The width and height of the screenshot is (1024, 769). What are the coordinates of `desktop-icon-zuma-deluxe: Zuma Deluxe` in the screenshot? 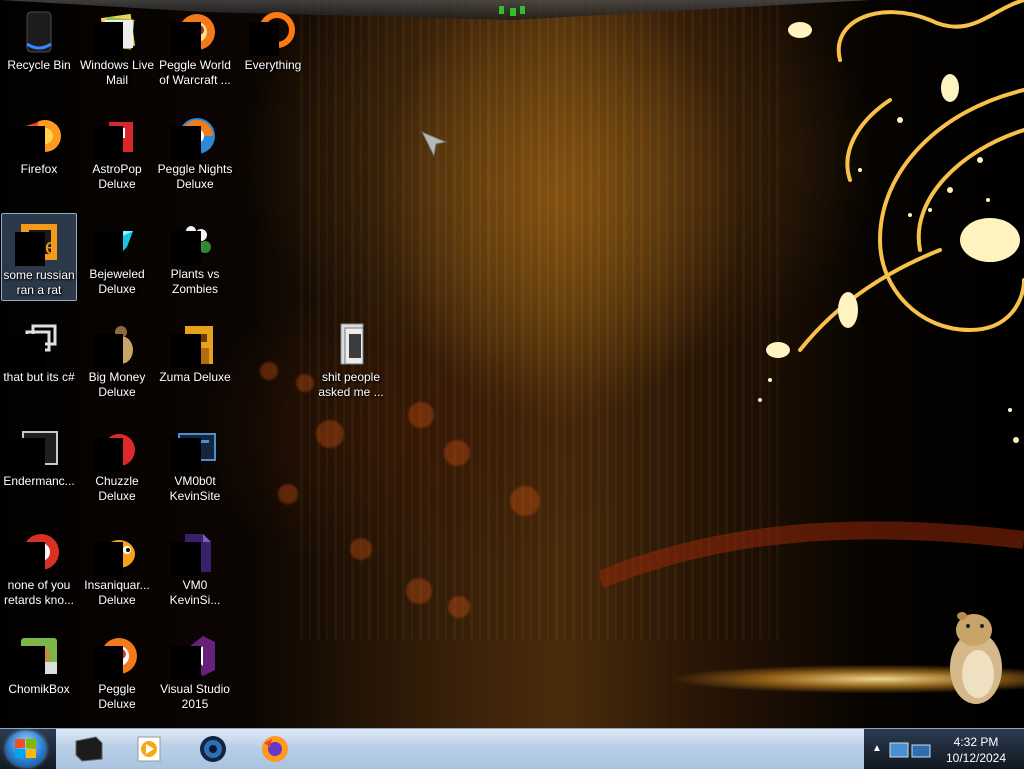 It's located at (195, 360).